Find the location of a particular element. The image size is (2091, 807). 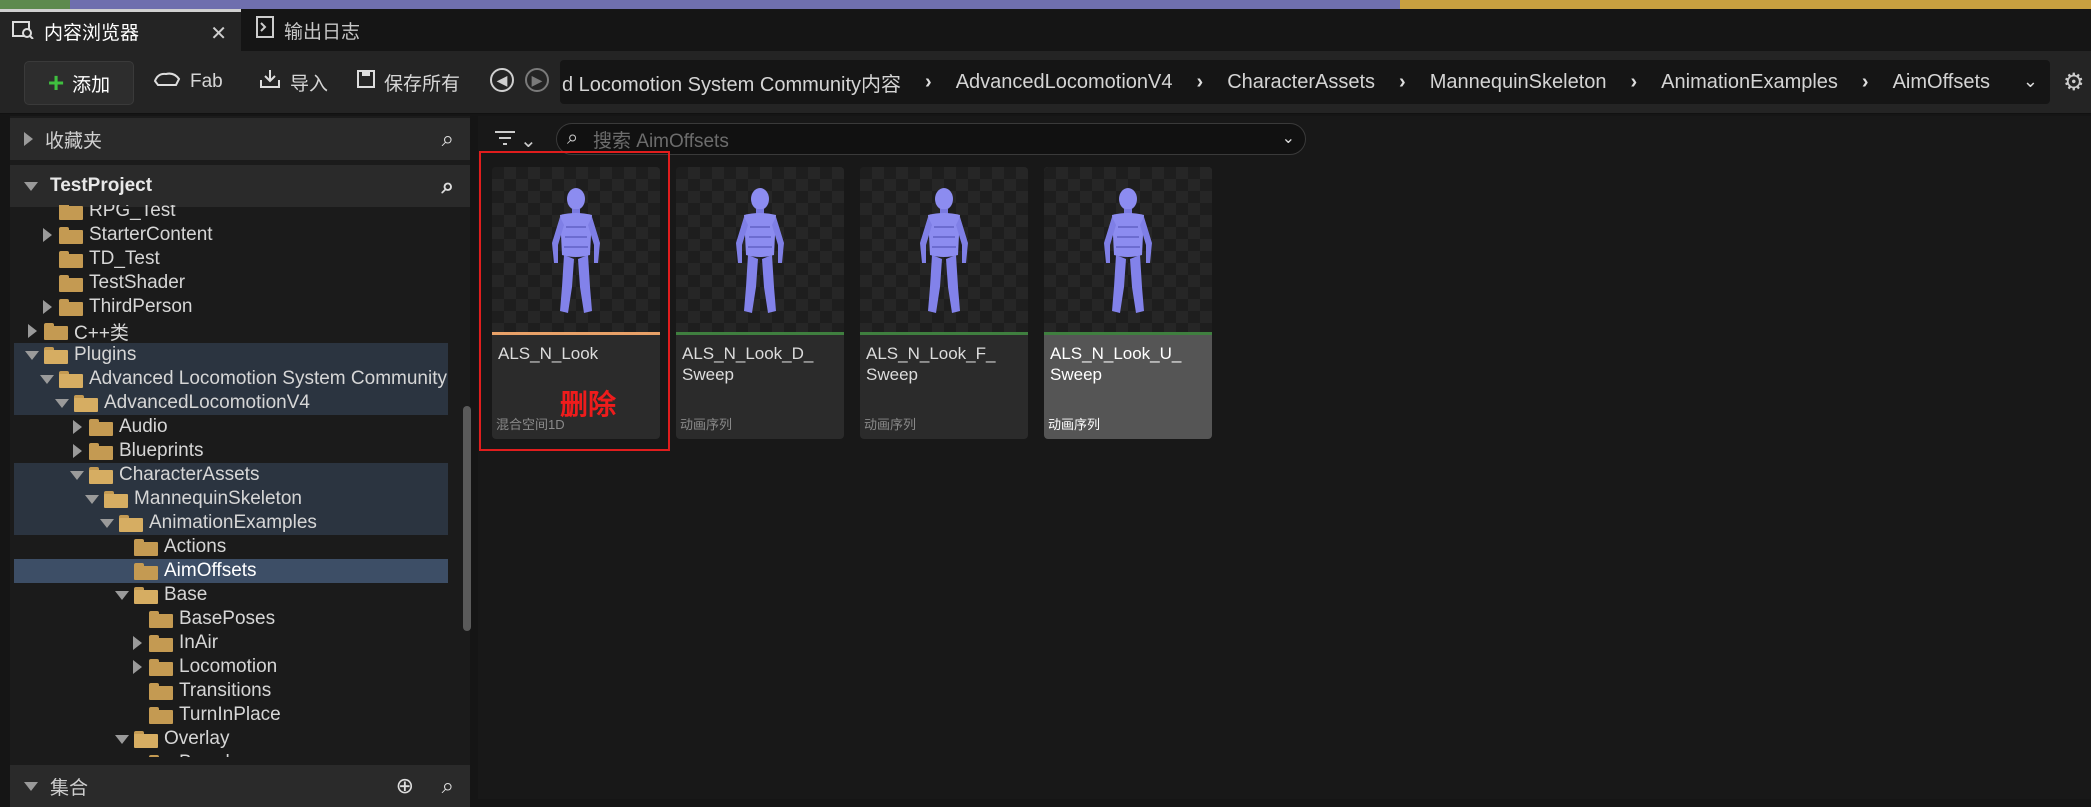

fab-button: Fab is located at coordinates (187, 82).